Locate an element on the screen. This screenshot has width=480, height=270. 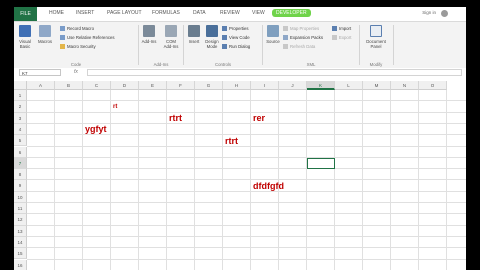
macros-button: Macros is located at coordinates (45, 34).